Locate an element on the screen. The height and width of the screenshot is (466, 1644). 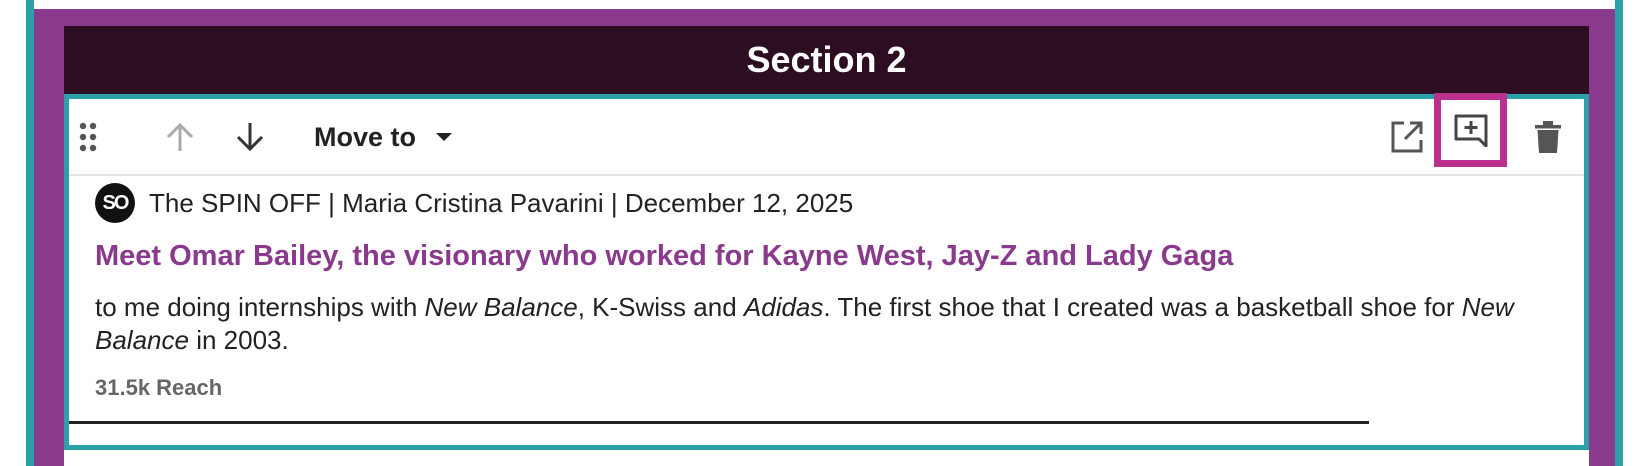
add-comment-button is located at coordinates (1470, 130).